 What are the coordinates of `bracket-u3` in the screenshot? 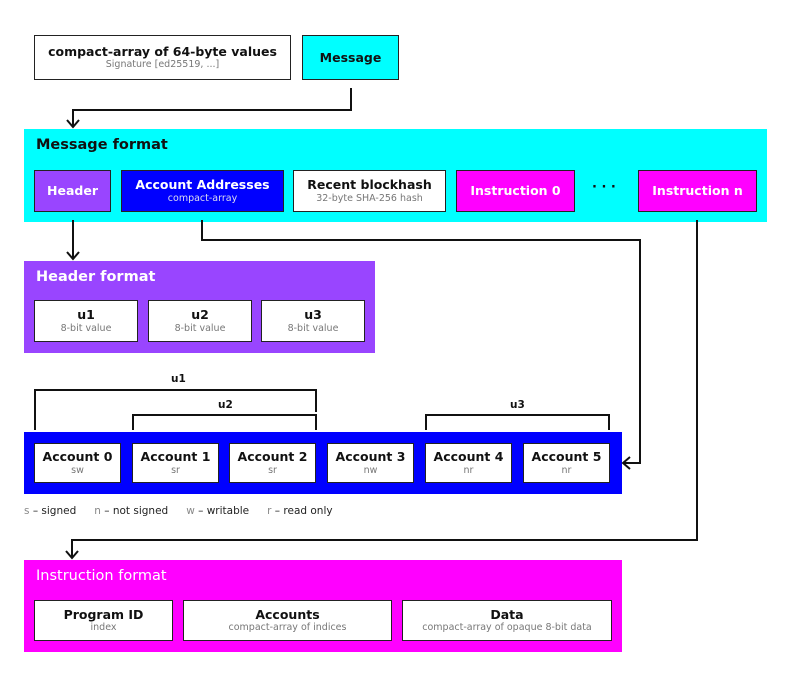 It's located at (517, 422).